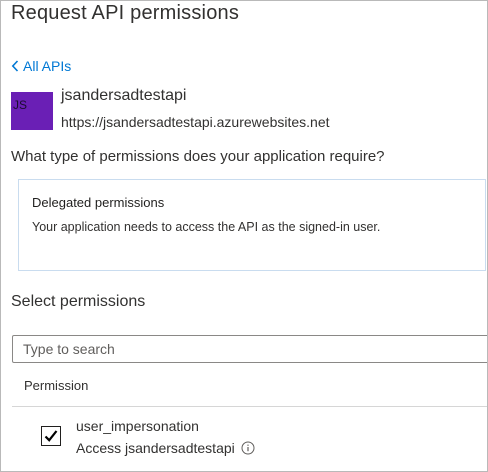 The width and height of the screenshot is (488, 472). I want to click on delegated-permissions-title: Delegated permissions, so click(98, 202).